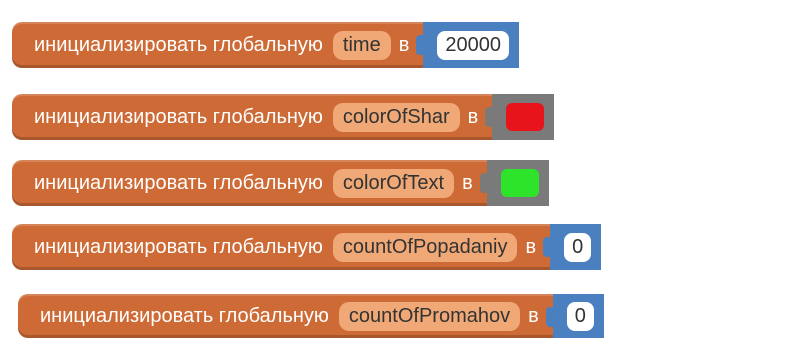 The image size is (802, 340). Describe the element at coordinates (519, 183) in the screenshot. I see `color-swatch-green` at that location.